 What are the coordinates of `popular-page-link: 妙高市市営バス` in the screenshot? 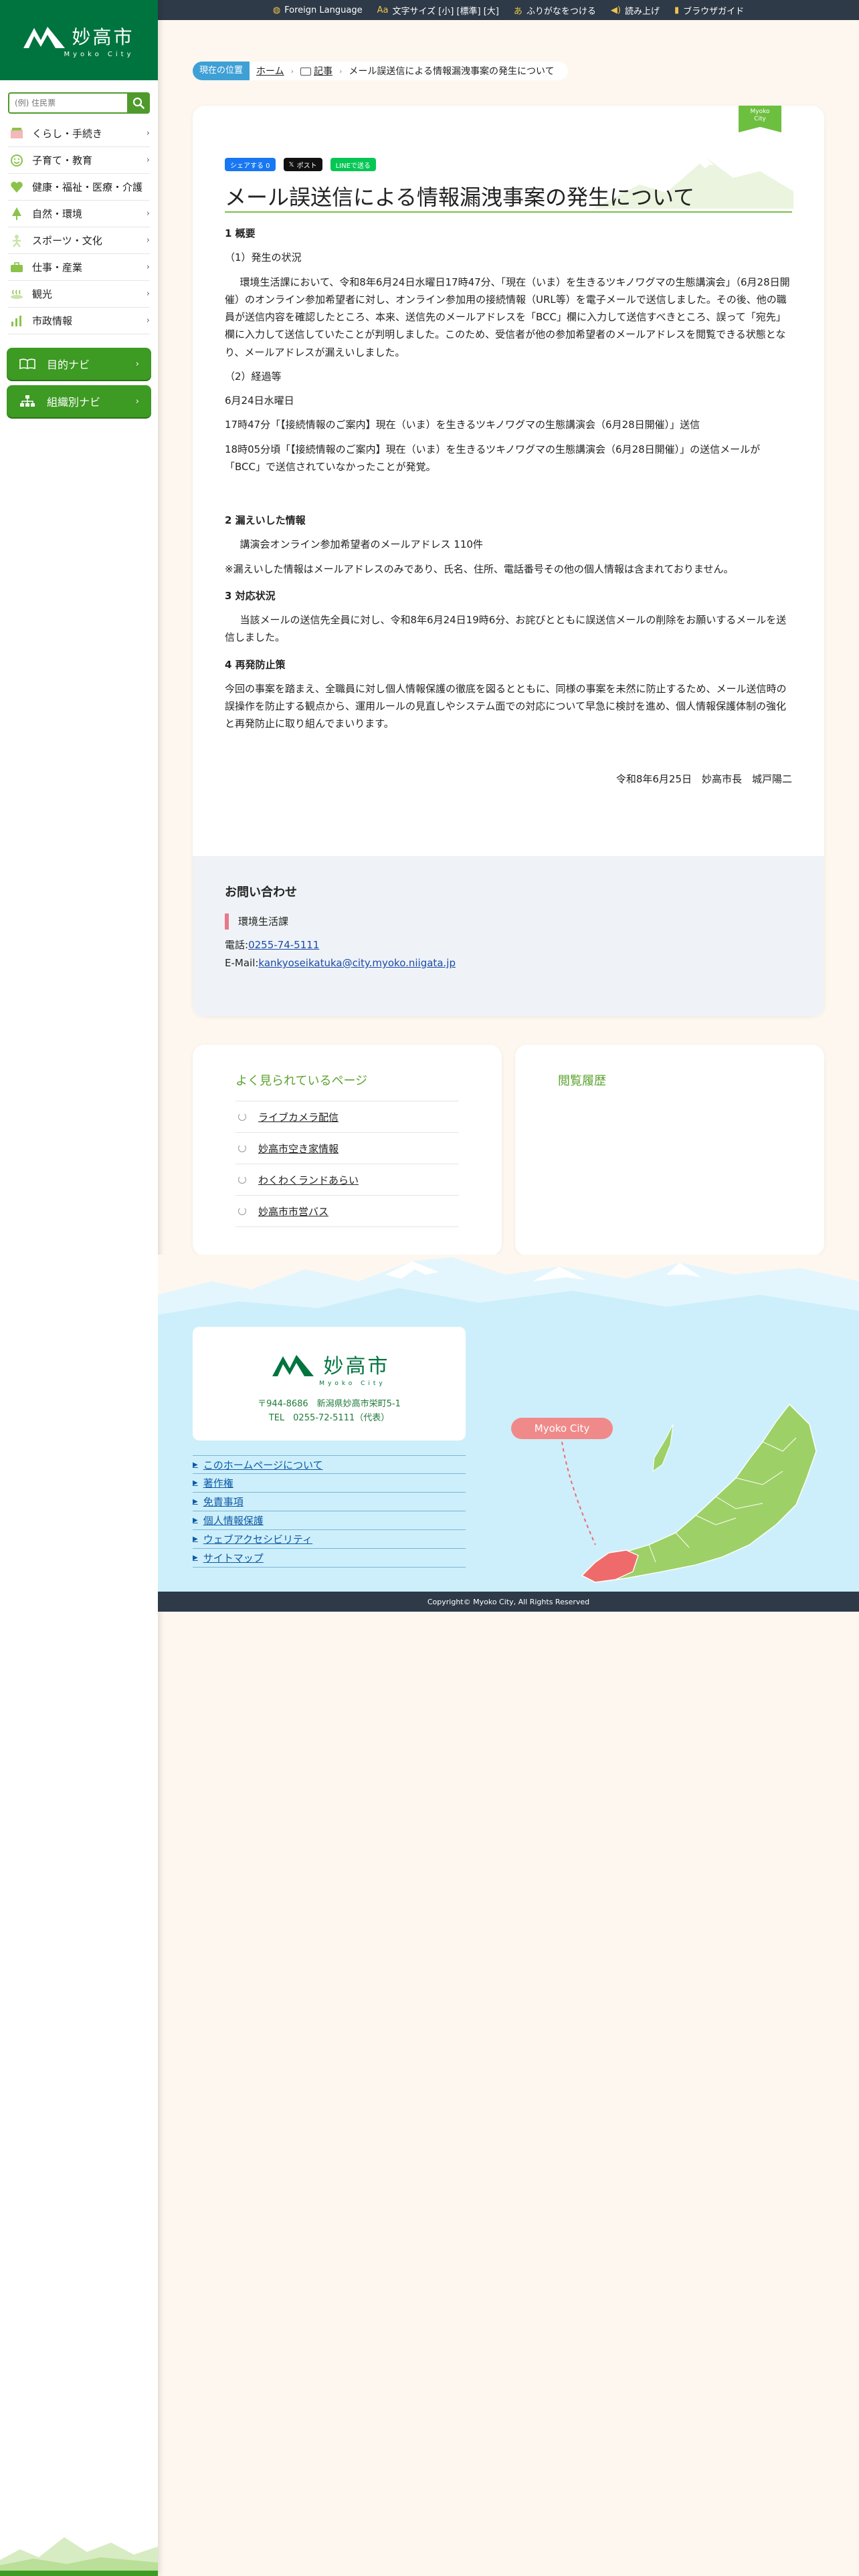 It's located at (347, 1211).